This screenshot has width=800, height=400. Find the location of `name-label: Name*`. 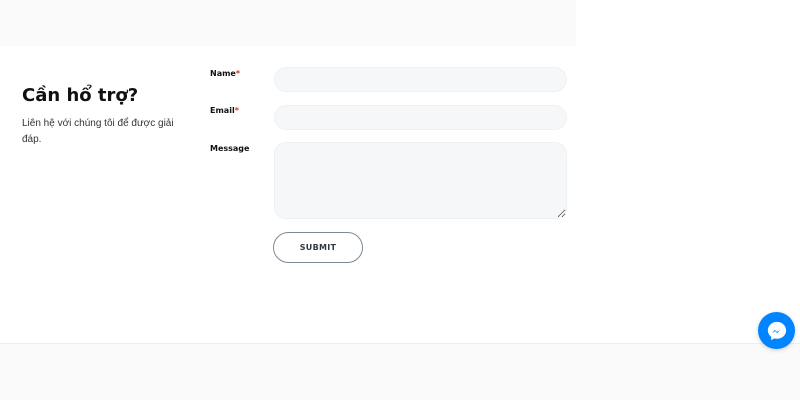

name-label: Name* is located at coordinates (225, 73).